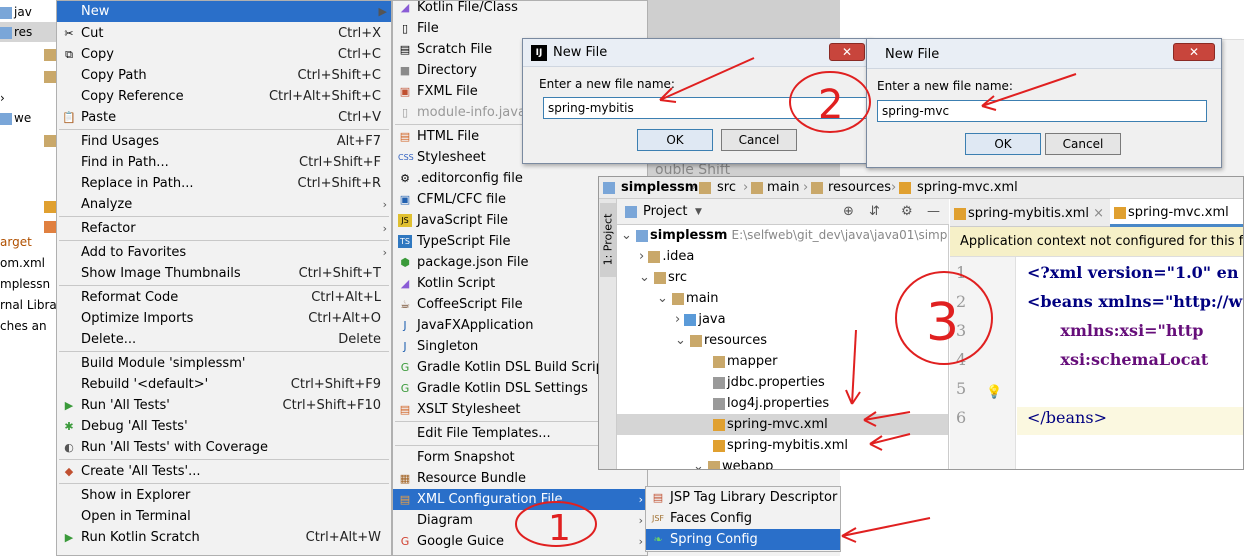 The height and width of the screenshot is (556, 1244). I want to click on annotation-label-1: 1, so click(559, 528).